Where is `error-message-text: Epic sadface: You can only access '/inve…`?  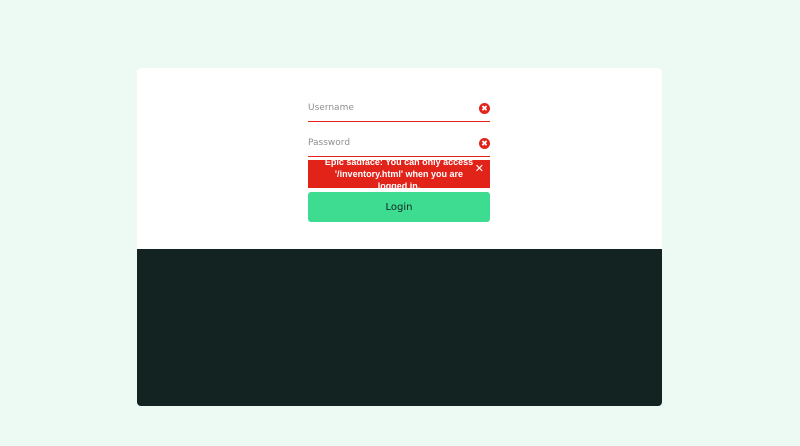 error-message-text: Epic sadface: You can only access '/inve… is located at coordinates (399, 174).